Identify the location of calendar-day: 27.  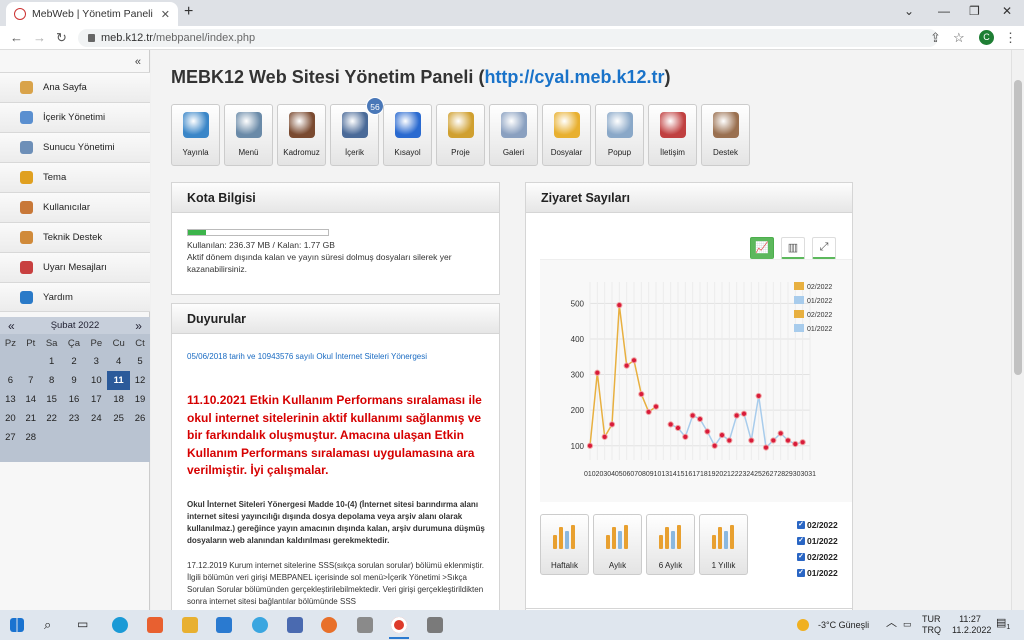
(10, 437).